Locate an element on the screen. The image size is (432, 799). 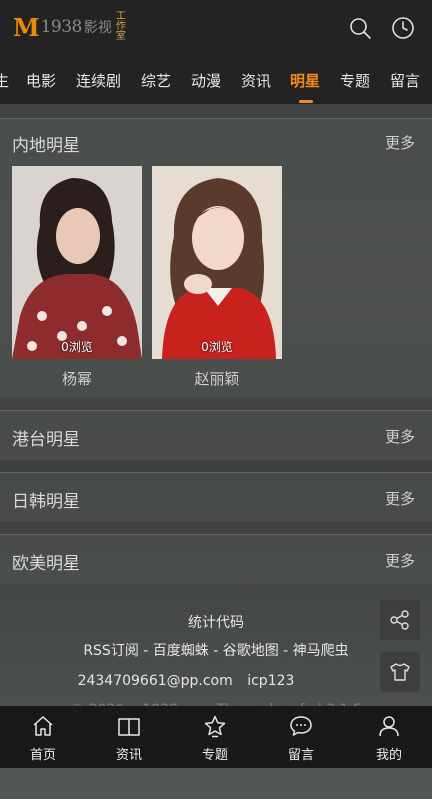
star-card: 0浏览 杨幂 is located at coordinates (77, 277).